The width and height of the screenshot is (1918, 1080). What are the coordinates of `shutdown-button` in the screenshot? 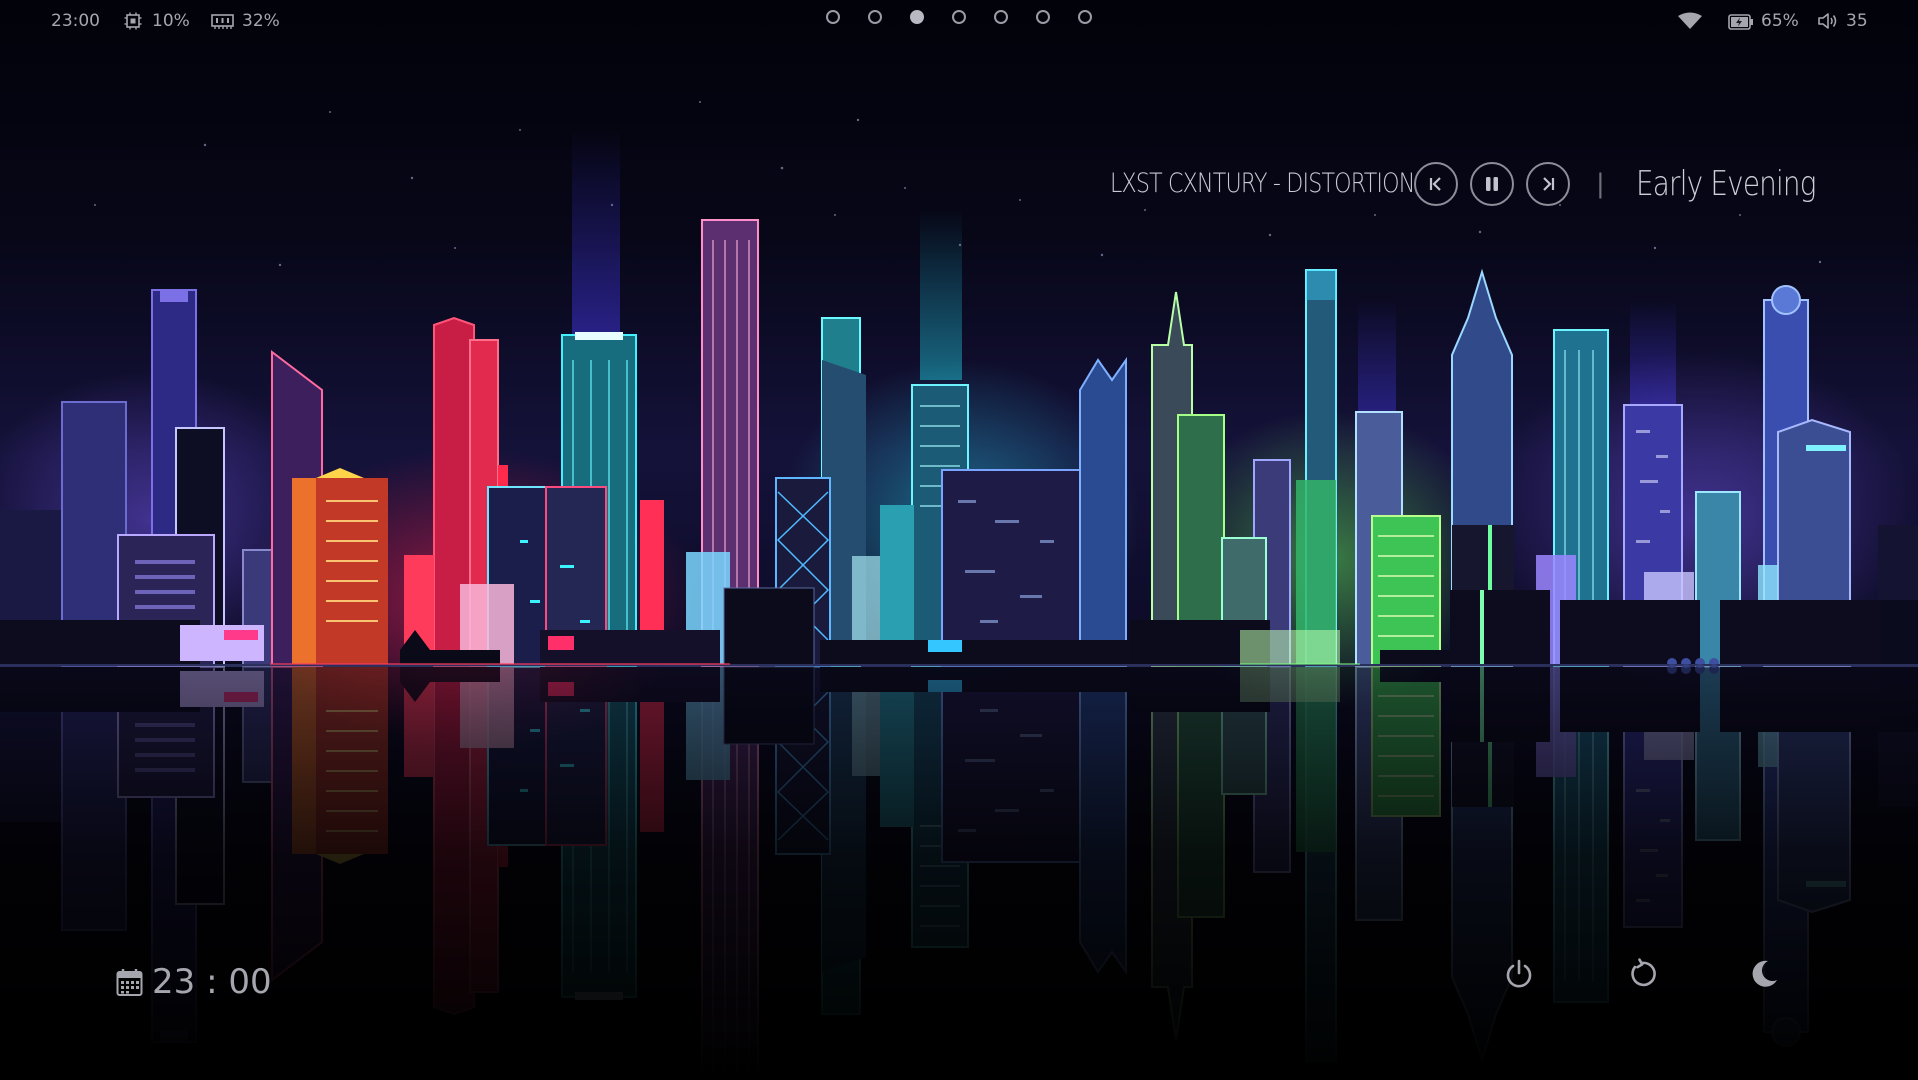 It's located at (1519, 974).